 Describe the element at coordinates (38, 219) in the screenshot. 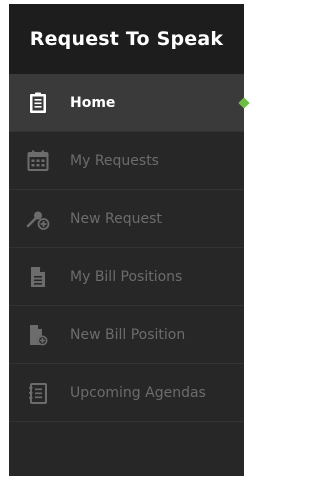

I see `microphone-plus-icon` at that location.